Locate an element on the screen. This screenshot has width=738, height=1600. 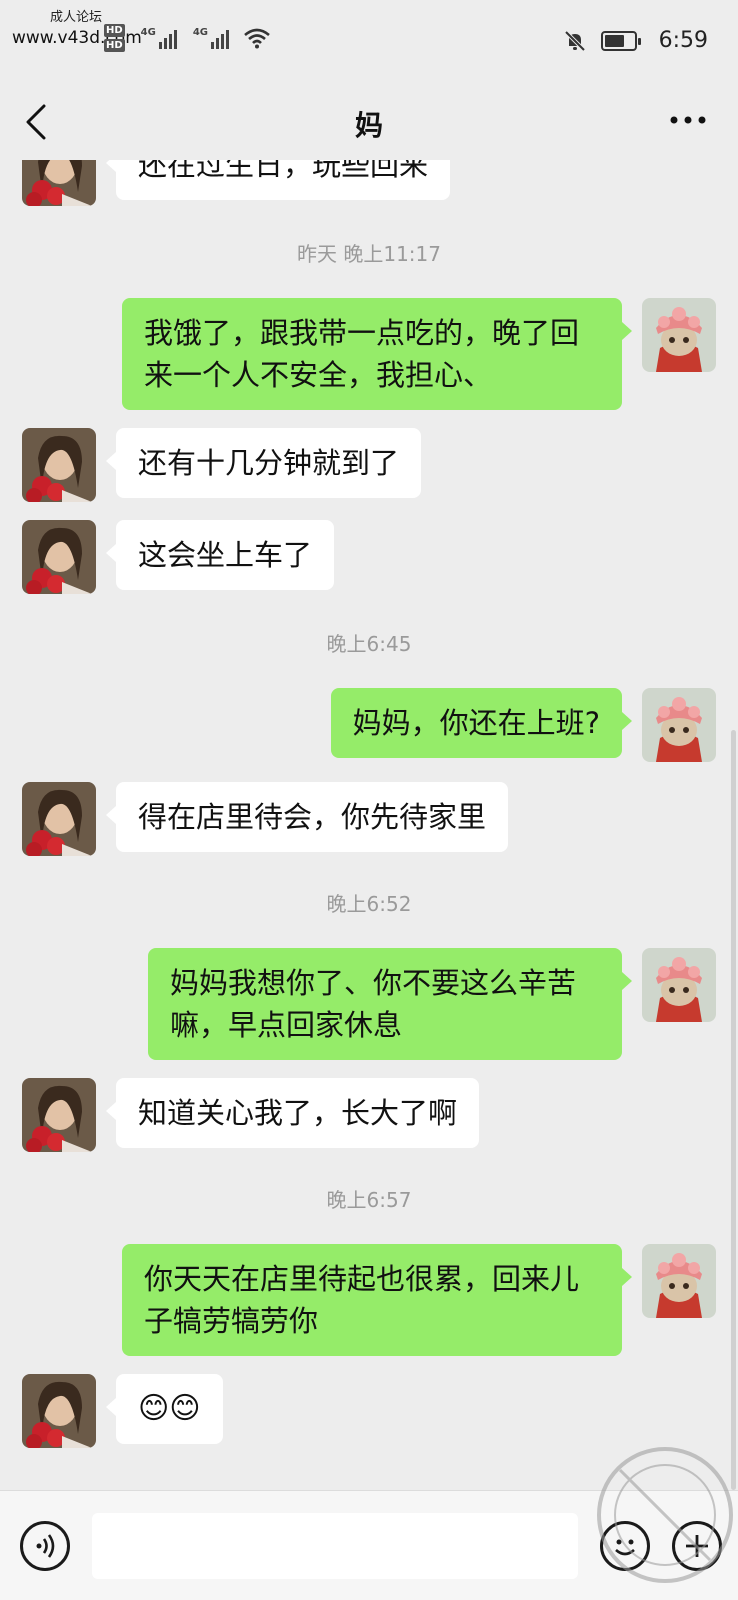
message-bubble-received: 知道关心我了，长大了啊 is located at coordinates (292, 1113).